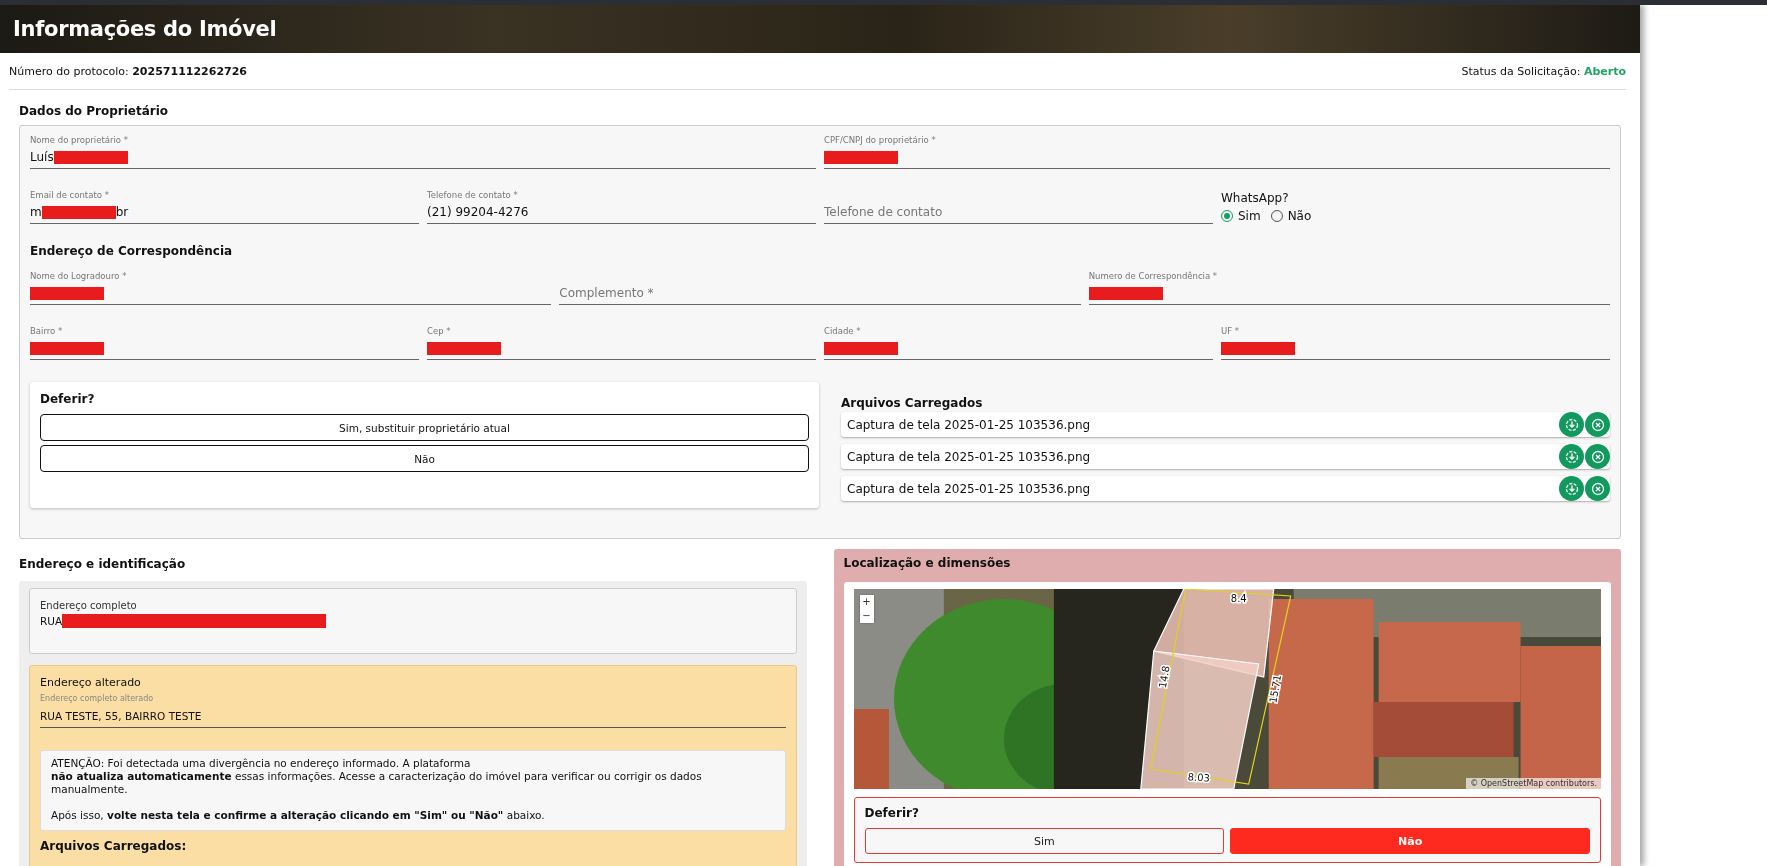 Image resolution: width=1767 pixels, height=866 pixels. What do you see at coordinates (413, 716) in the screenshot?
I see `text-field: RUA TESTE, 55, BAIRRO TESTE` at bounding box center [413, 716].